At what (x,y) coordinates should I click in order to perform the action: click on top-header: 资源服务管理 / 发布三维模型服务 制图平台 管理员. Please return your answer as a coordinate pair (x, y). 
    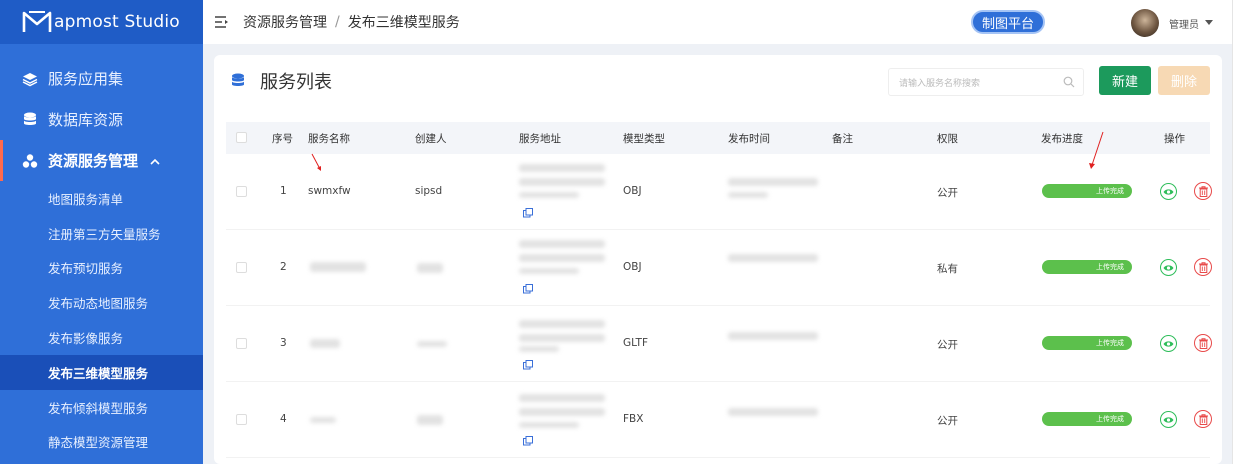
    Looking at the image, I should click on (720, 22).